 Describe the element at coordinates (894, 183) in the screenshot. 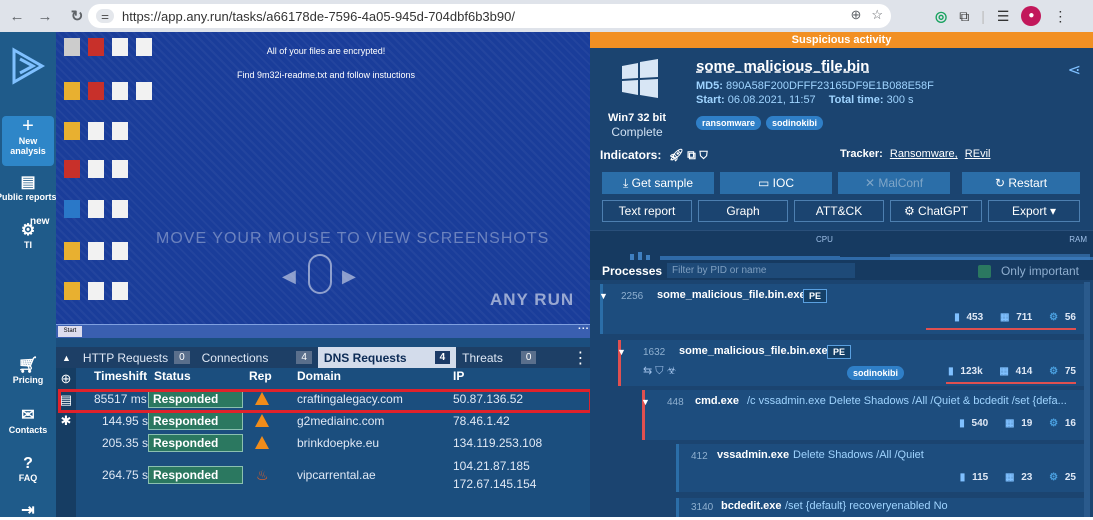

I see `malconf-button: ✕ MalConf` at that location.